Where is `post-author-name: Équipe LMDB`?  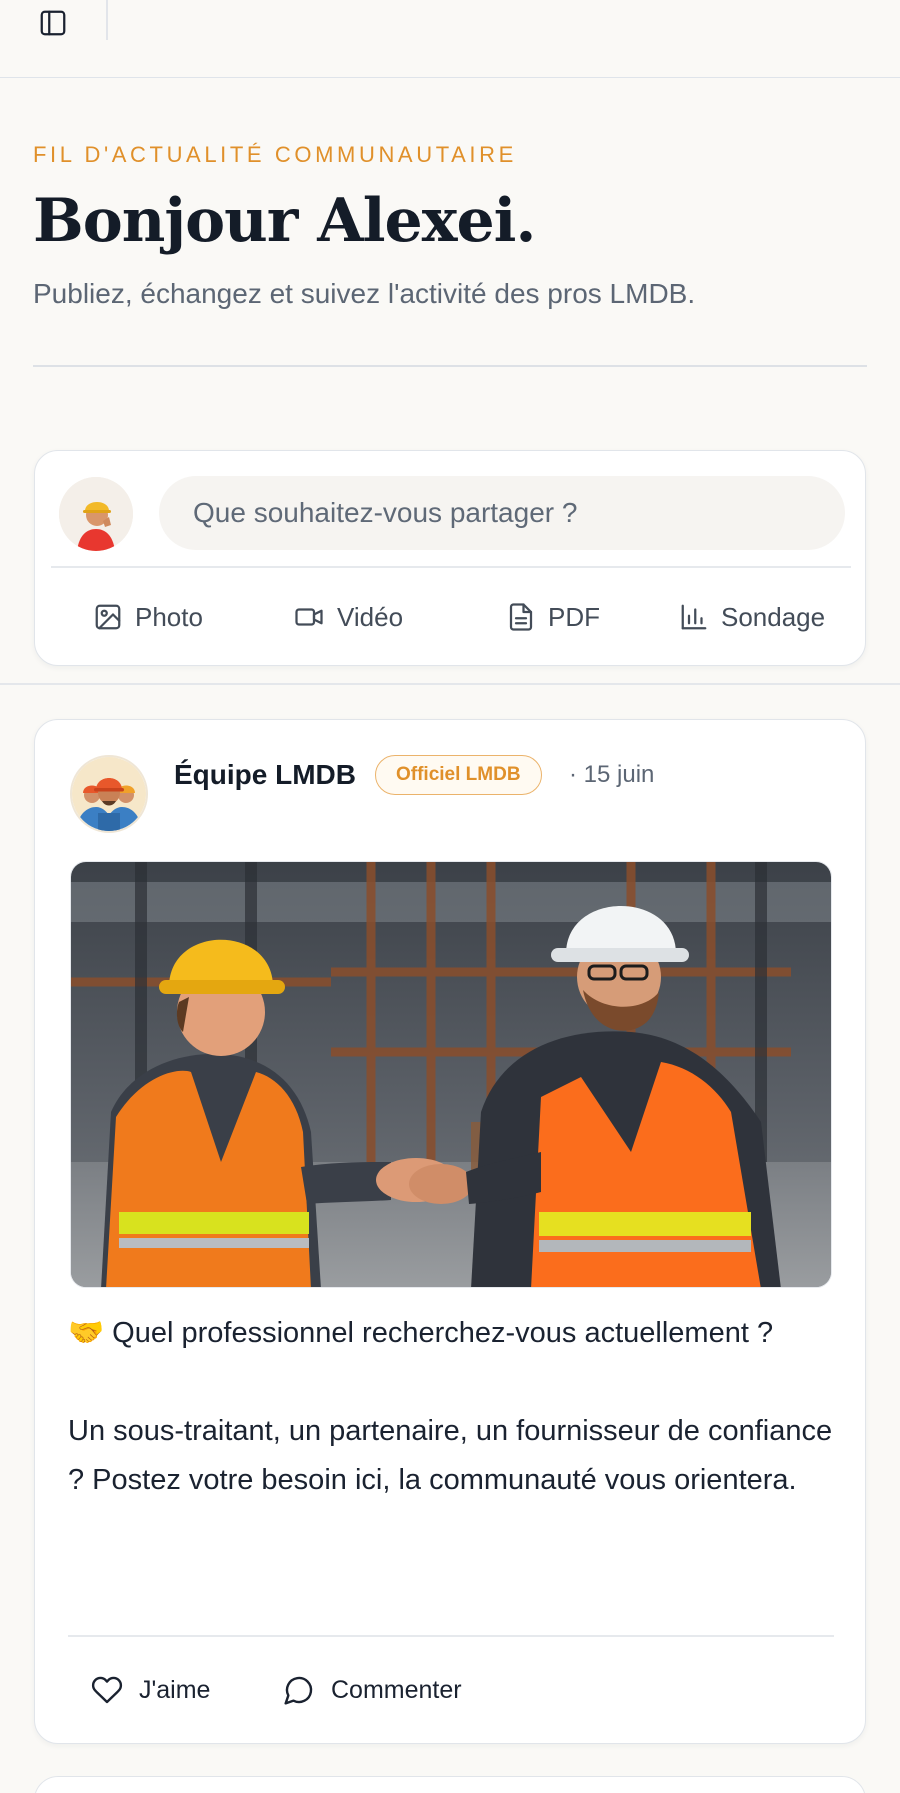 post-author-name: Équipe LMDB is located at coordinates (265, 775).